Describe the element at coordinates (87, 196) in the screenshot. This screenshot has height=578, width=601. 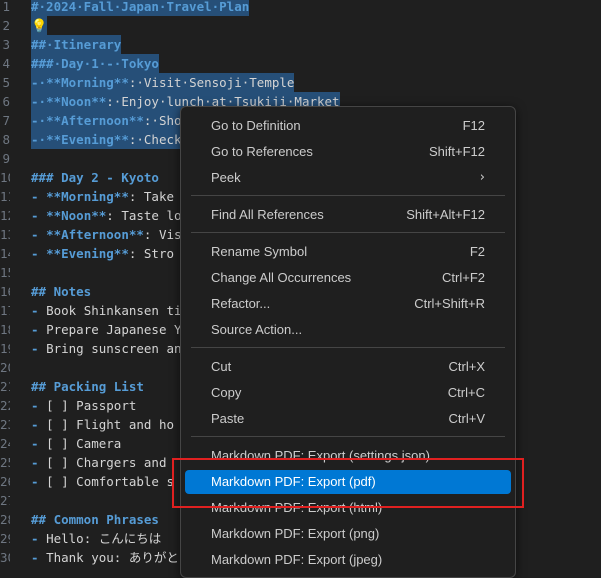
I see `code-token: **Morning**` at that location.